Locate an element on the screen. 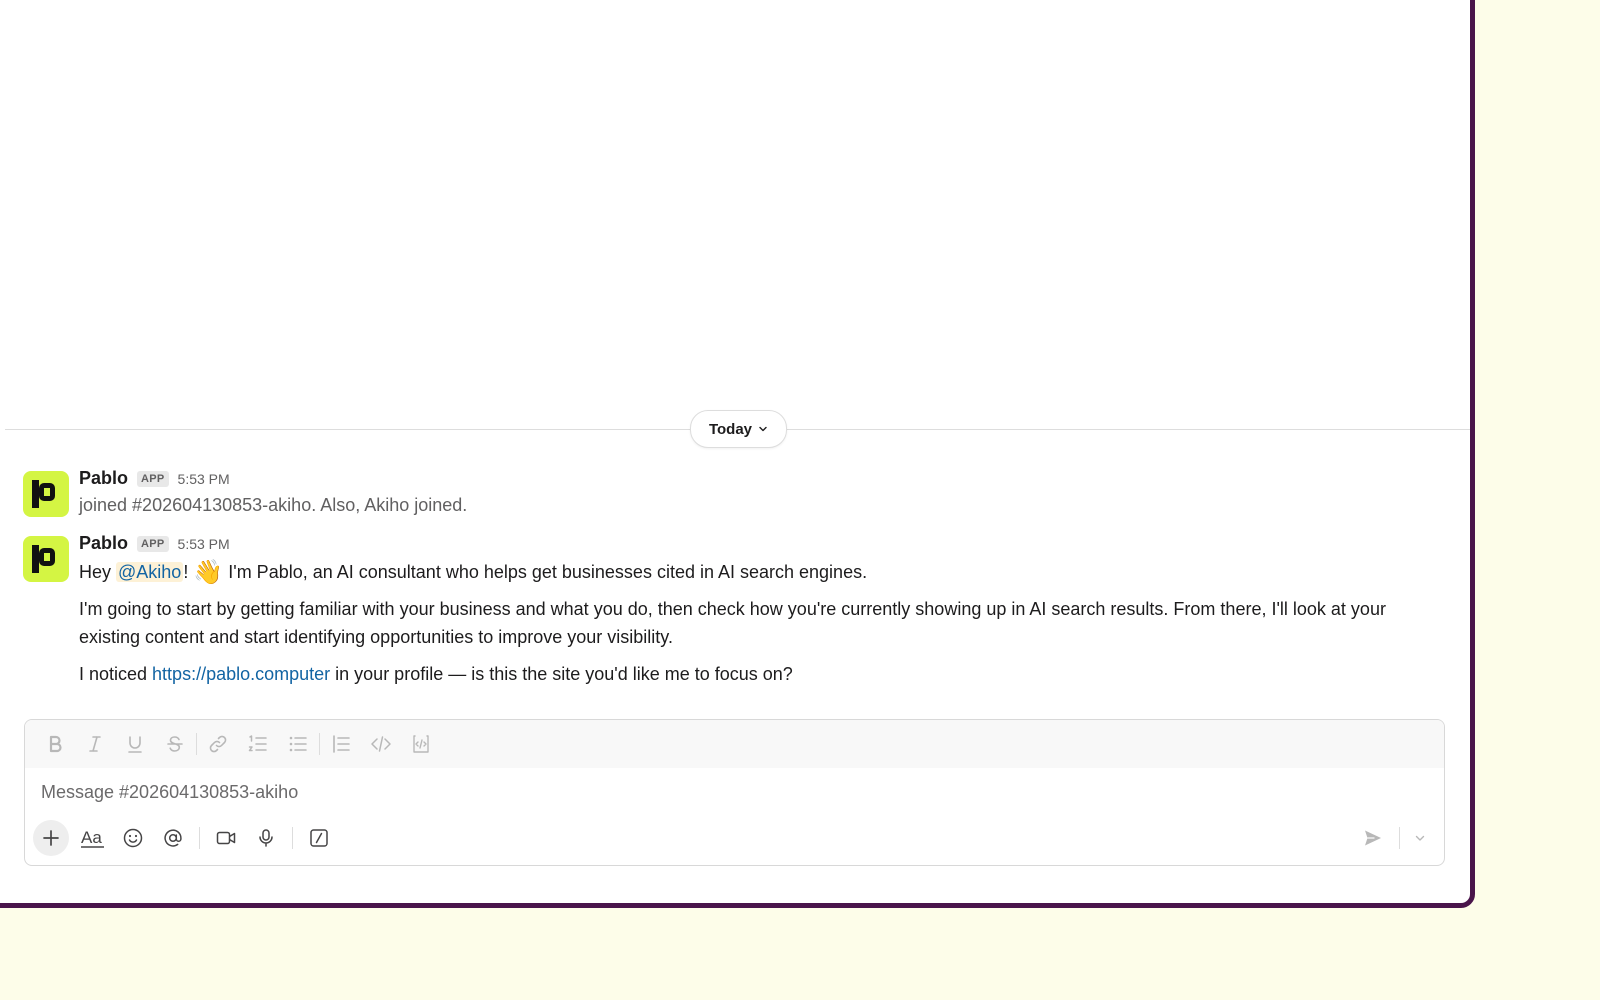  code-block-icon is located at coordinates (421, 744).